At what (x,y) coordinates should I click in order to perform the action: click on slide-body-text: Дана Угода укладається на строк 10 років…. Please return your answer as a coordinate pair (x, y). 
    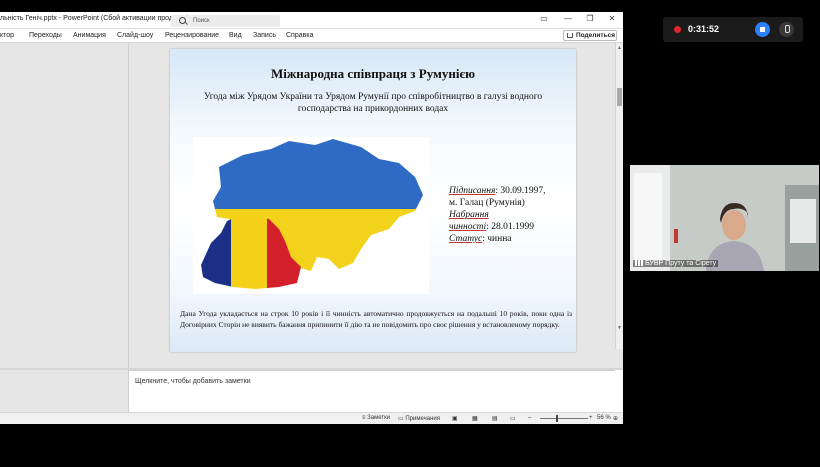
    Looking at the image, I should click on (376, 319).